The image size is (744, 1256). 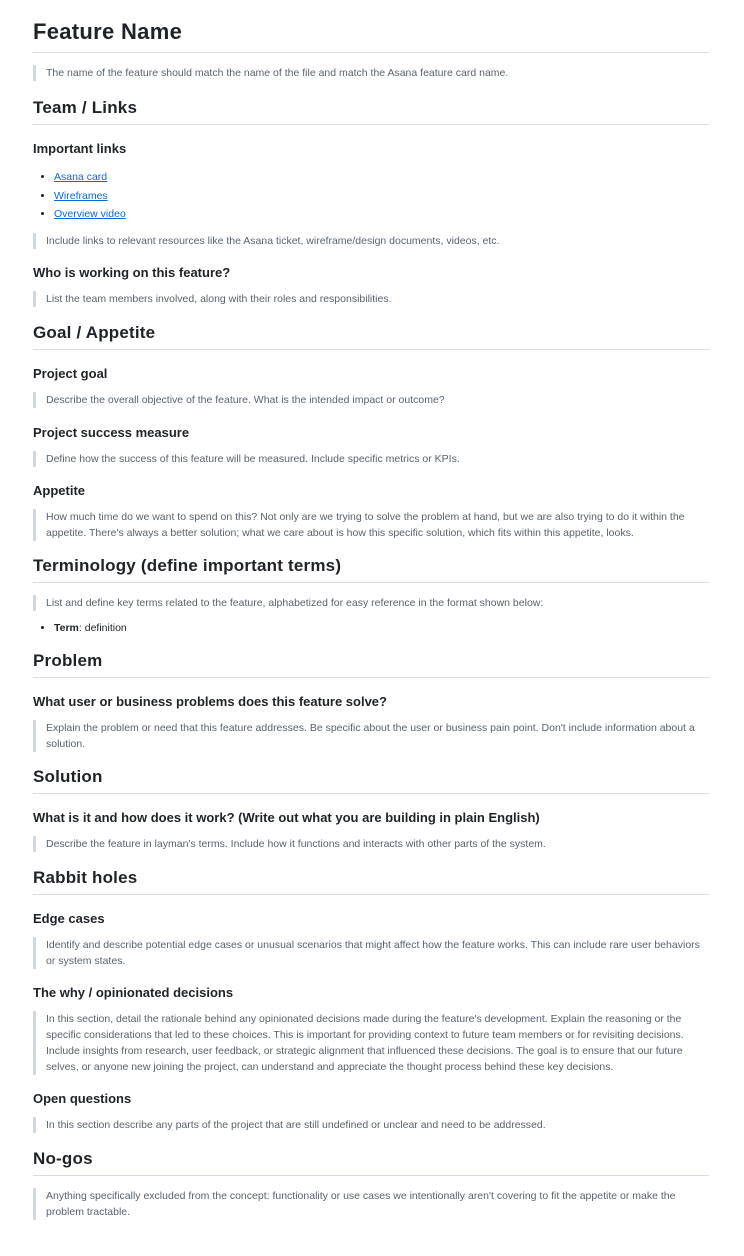 I want to click on heading-rabbit-holes: Rabbit holes, so click(x=371, y=881).